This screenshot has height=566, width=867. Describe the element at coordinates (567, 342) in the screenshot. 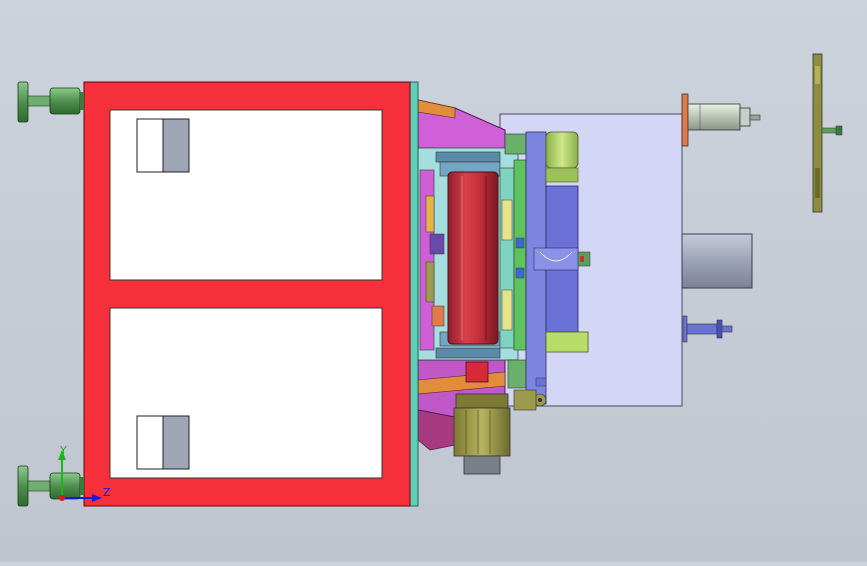

I see `lower-gear-housing` at that location.